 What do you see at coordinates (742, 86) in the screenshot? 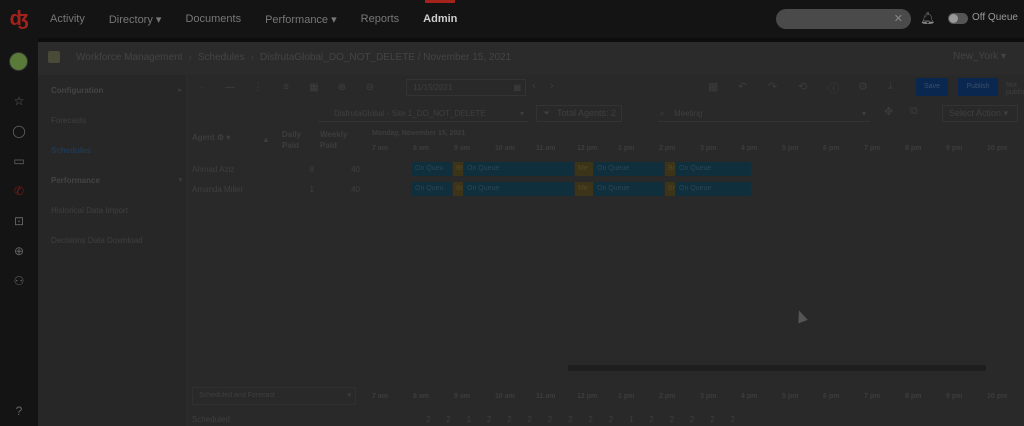
I see `undo-icon: ↶` at bounding box center [742, 86].